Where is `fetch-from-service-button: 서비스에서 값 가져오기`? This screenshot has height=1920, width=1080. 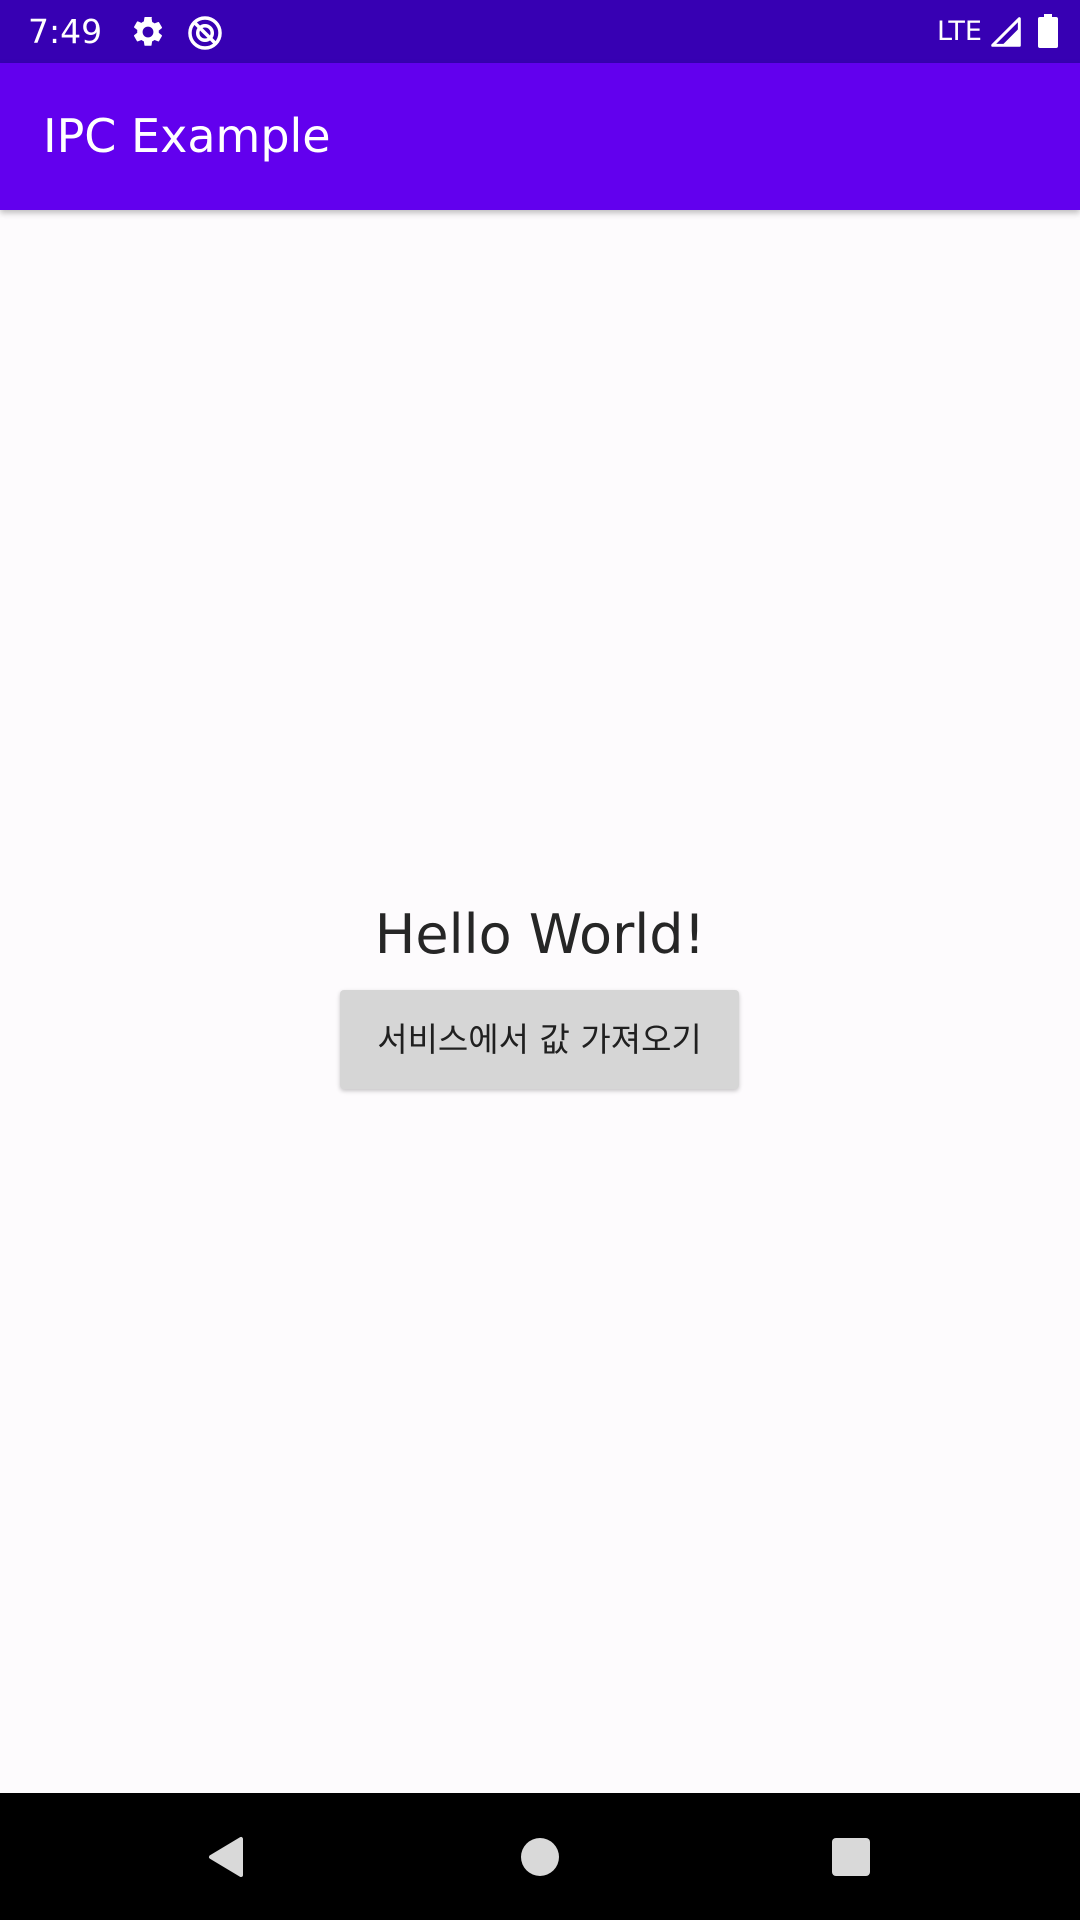 fetch-from-service-button: 서비스에서 값 가져오기 is located at coordinates (539, 1039).